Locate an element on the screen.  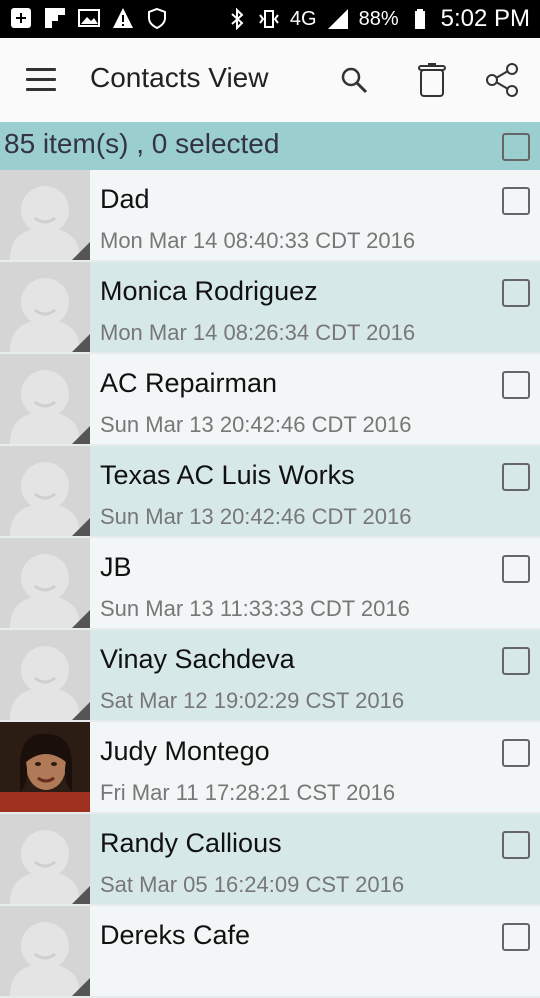
selection-summary-bar: 85 item(s) , 0 selected is located at coordinates (270, 146).